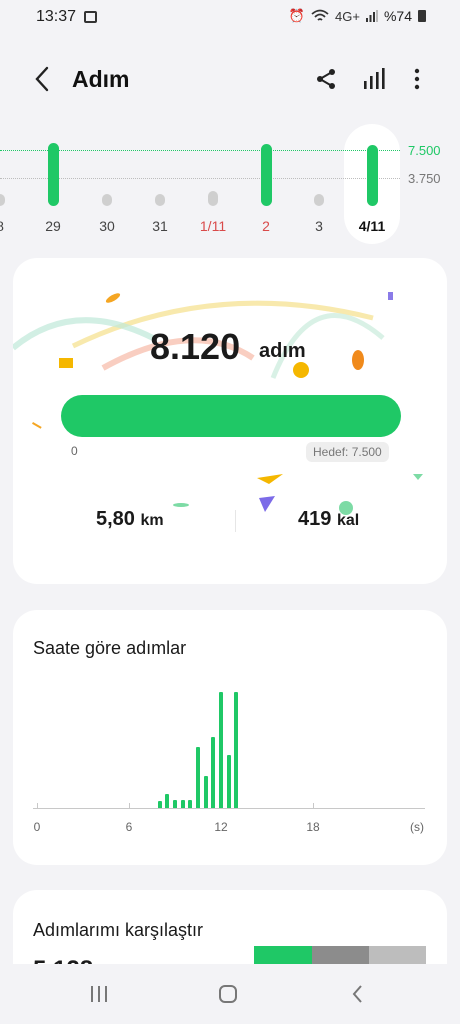 The width and height of the screenshot is (460, 1024). I want to click on calories-unit: kal, so click(348, 520).